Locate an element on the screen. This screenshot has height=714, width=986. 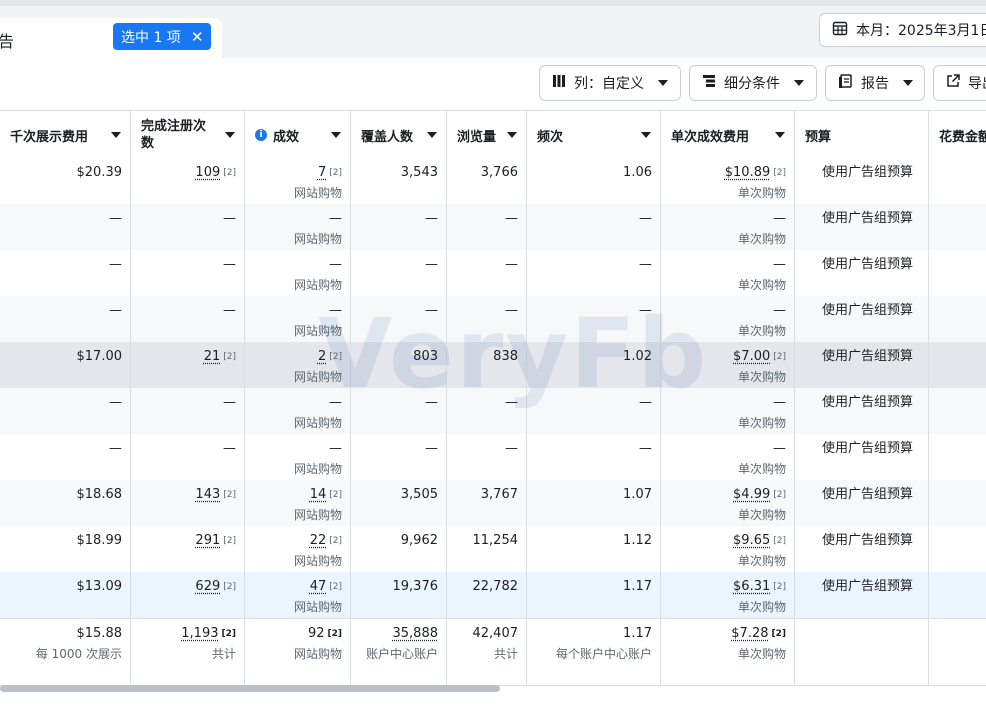
selected-count-label: 选中 1 项 is located at coordinates (151, 37).